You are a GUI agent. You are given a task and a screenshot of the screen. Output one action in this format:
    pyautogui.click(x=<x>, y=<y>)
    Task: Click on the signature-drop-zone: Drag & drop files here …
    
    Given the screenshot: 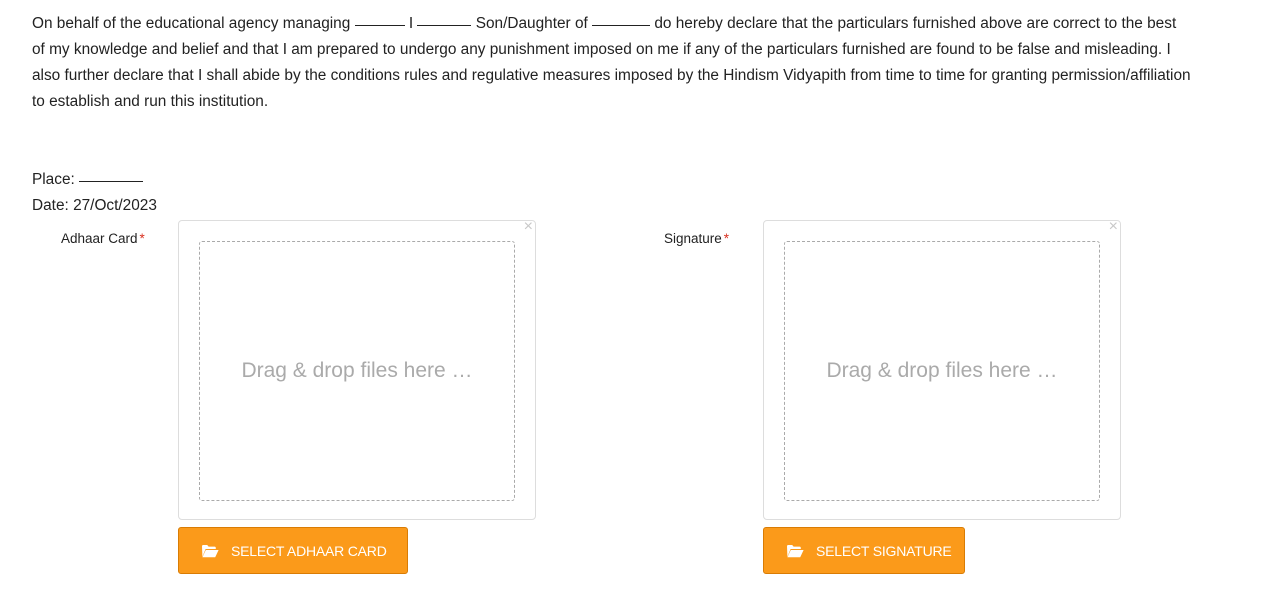 What is the action you would take?
    pyautogui.click(x=942, y=371)
    